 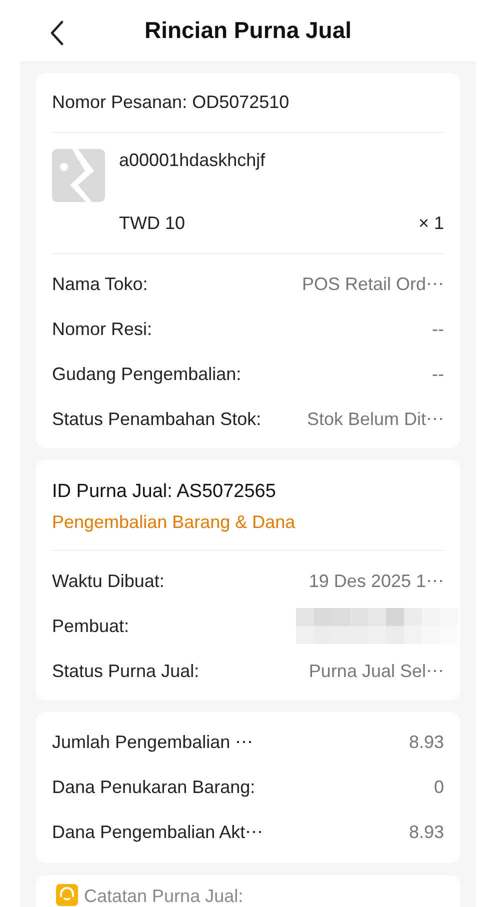 What do you see at coordinates (171, 102) in the screenshot?
I see `order-number: Nomor Pesanan: OD5072510` at bounding box center [171, 102].